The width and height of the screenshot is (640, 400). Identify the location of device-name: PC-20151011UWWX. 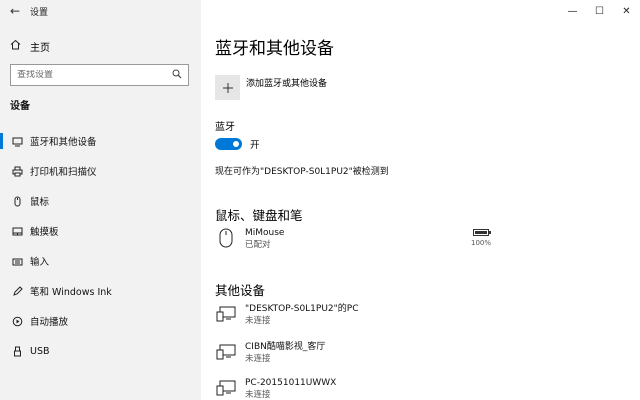
(291, 383).